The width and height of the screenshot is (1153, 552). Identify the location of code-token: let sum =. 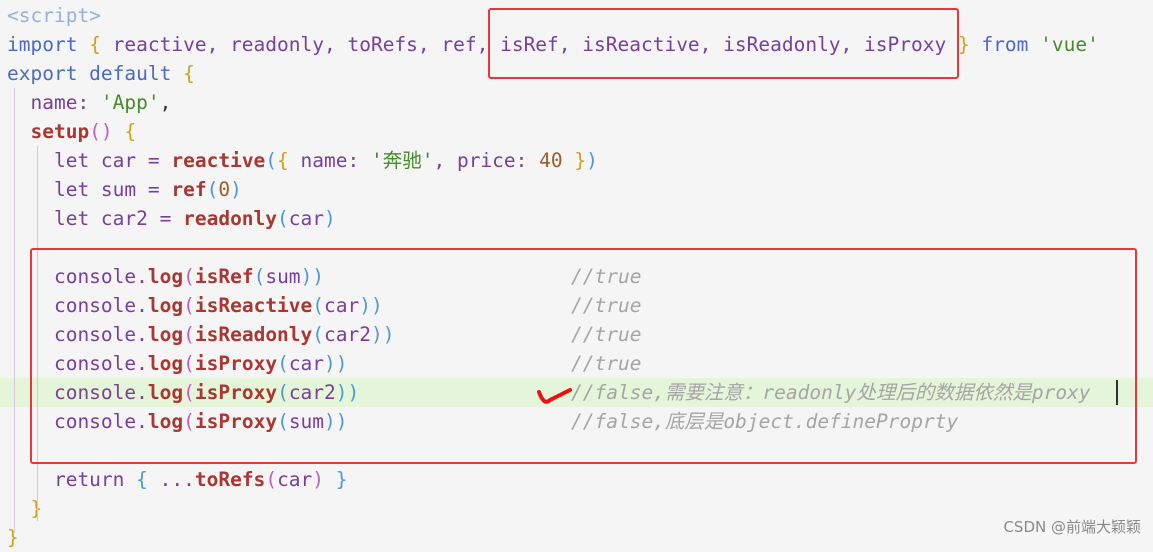
(89, 189).